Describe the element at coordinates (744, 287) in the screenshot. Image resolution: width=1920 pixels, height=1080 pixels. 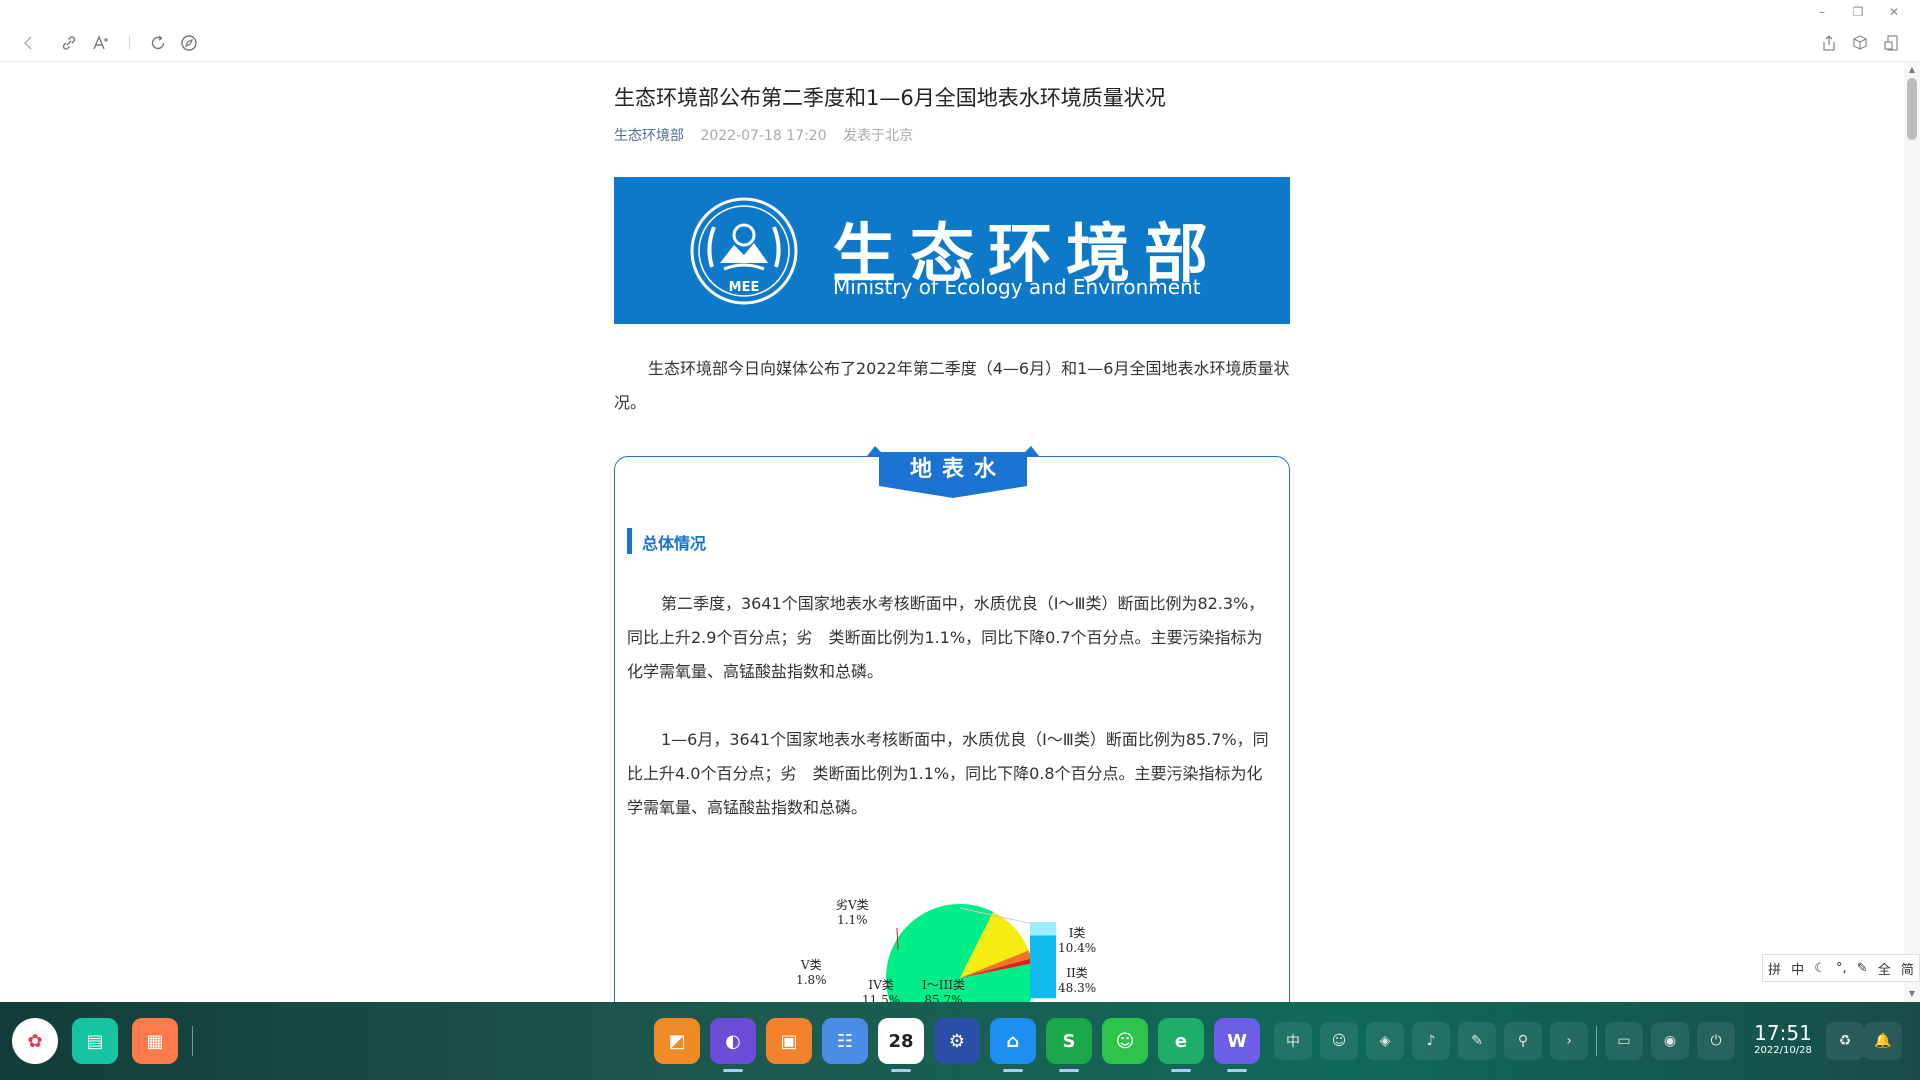
I see `logo-text: MEE` at that location.